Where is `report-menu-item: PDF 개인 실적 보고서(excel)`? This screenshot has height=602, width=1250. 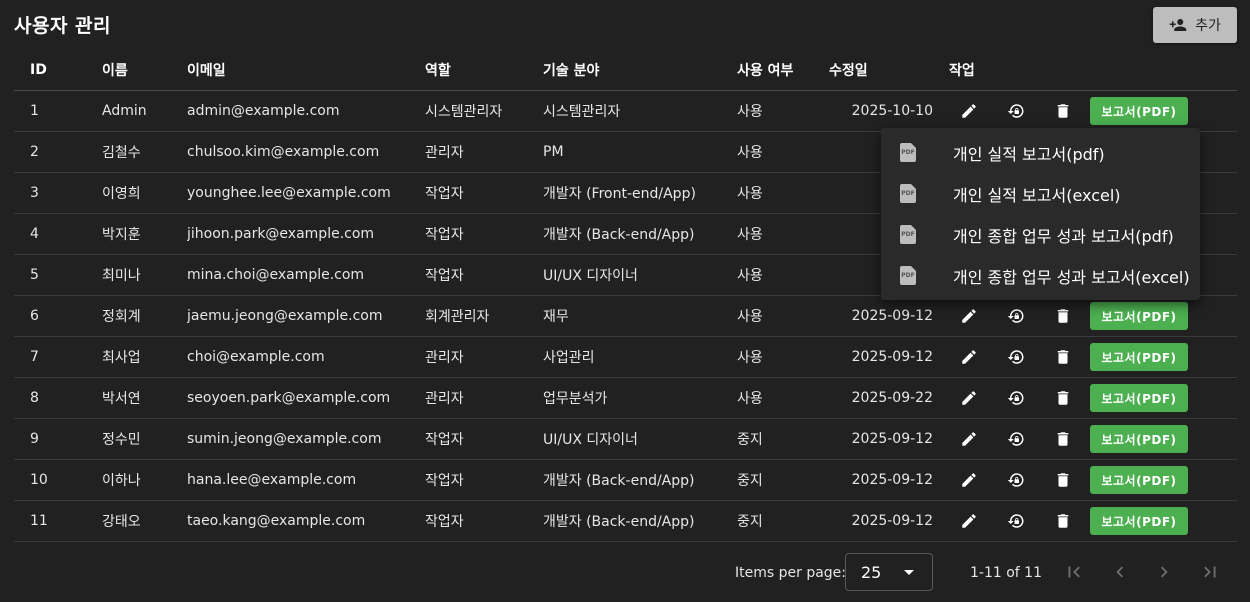 report-menu-item: PDF 개인 실적 보고서(excel) is located at coordinates (1040, 193).